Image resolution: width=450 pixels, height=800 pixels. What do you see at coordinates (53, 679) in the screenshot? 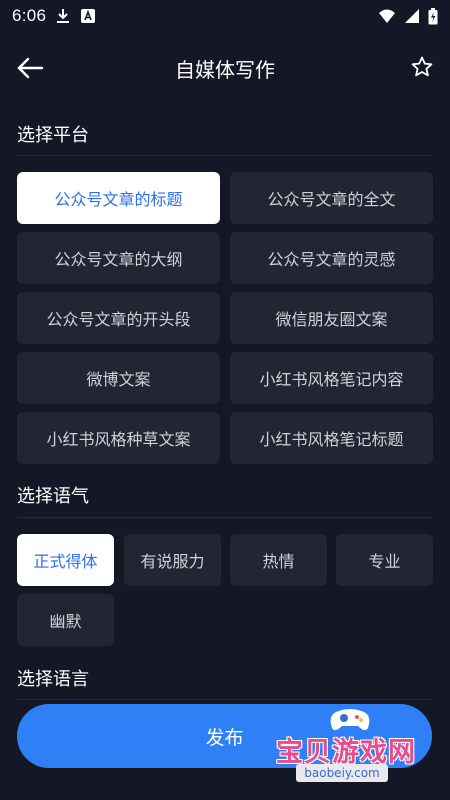
I see `language-section-title: 选择语言` at bounding box center [53, 679].